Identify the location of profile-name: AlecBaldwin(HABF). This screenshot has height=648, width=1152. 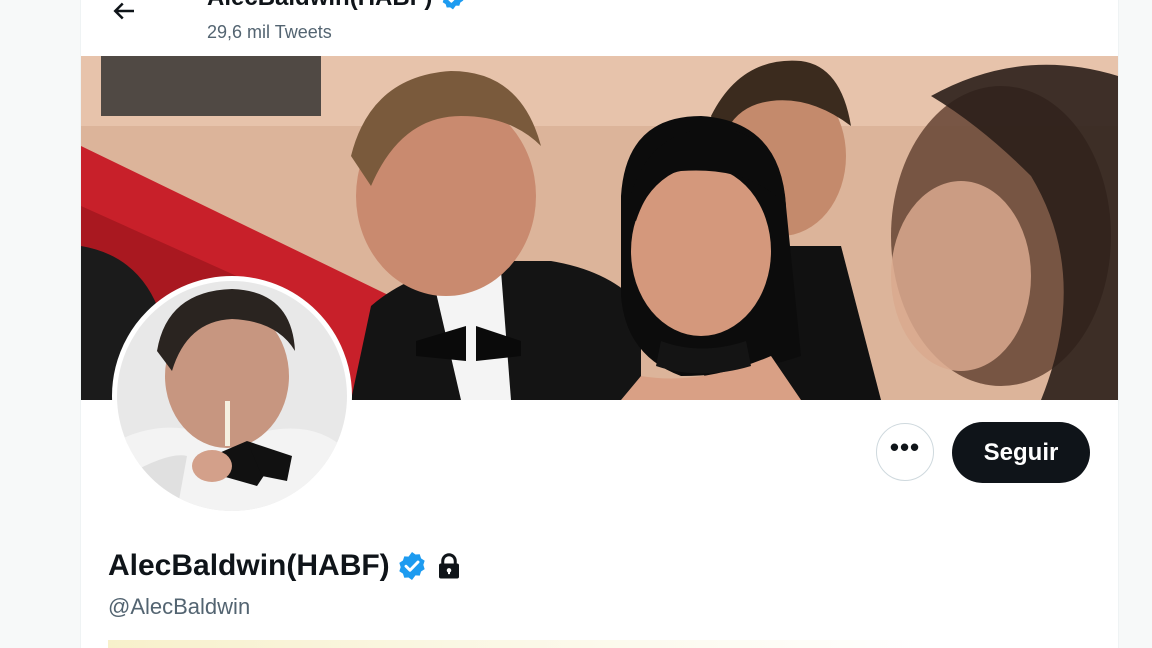
(286, 566).